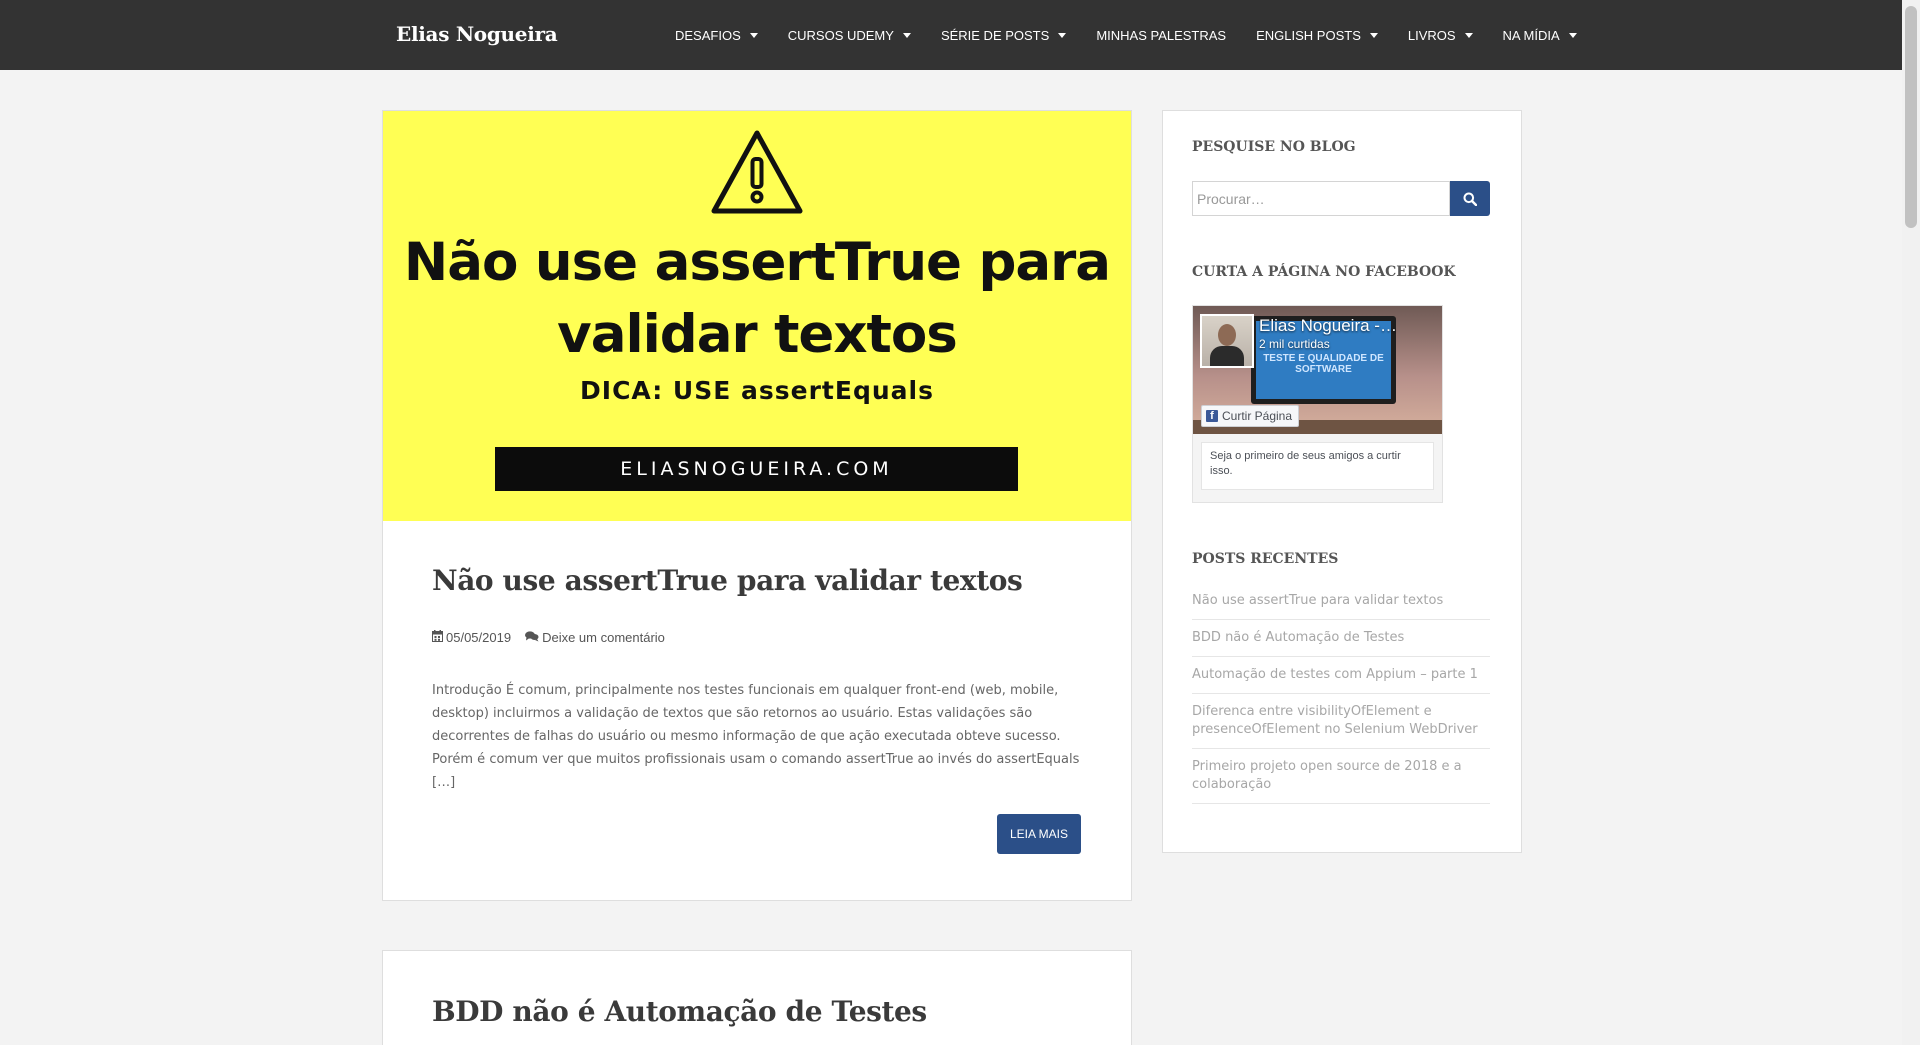  I want to click on like-button-label: Curtir Página, so click(1257, 416).